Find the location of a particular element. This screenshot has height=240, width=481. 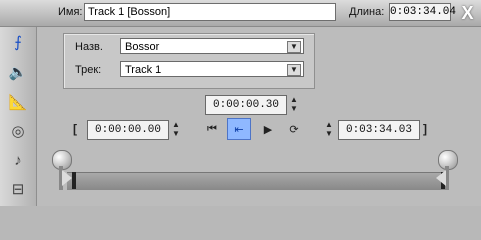

music-note-icon: ♪ is located at coordinates (18, 160).